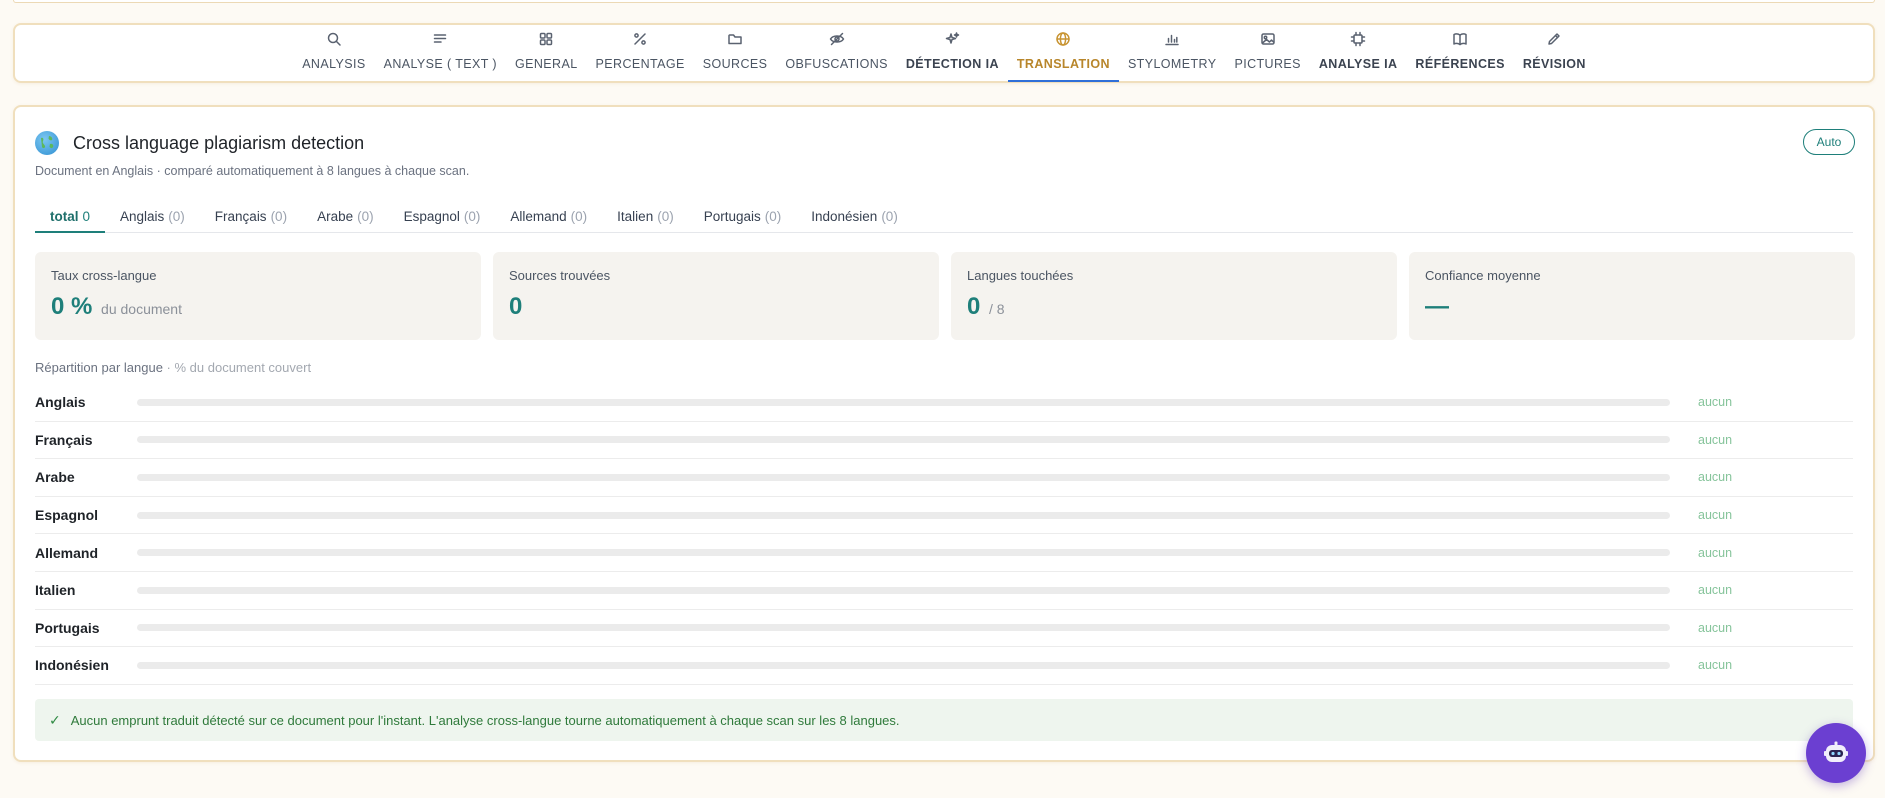 The width and height of the screenshot is (1885, 798). Describe the element at coordinates (55, 477) in the screenshot. I see `language-name: Arabe` at that location.